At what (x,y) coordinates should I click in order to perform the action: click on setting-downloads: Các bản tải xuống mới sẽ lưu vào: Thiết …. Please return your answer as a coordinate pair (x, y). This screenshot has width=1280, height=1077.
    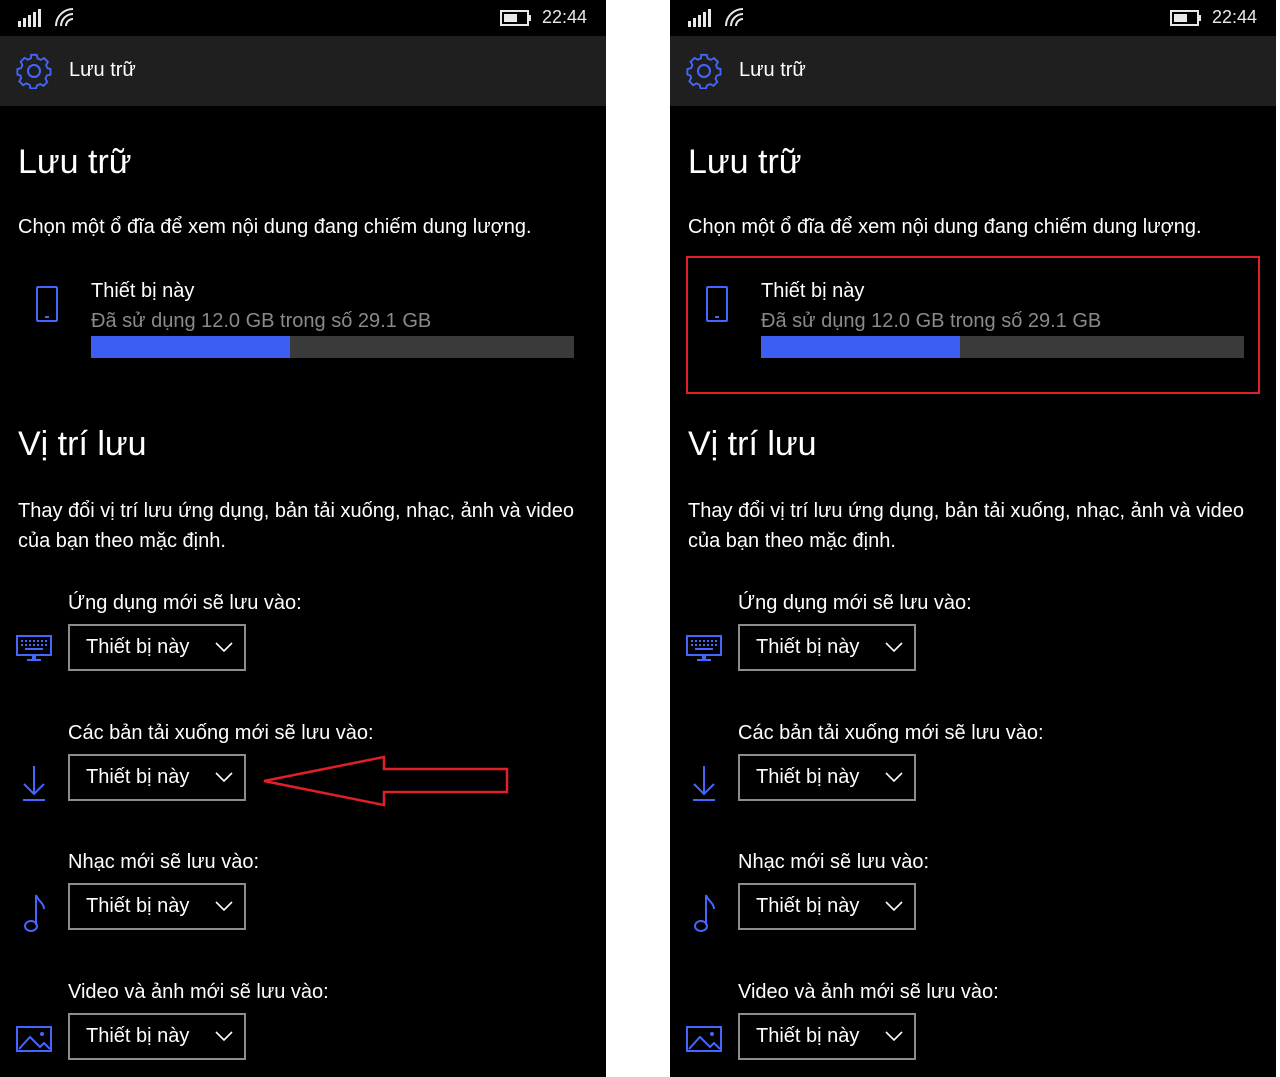
    Looking at the image, I should click on (973, 777).